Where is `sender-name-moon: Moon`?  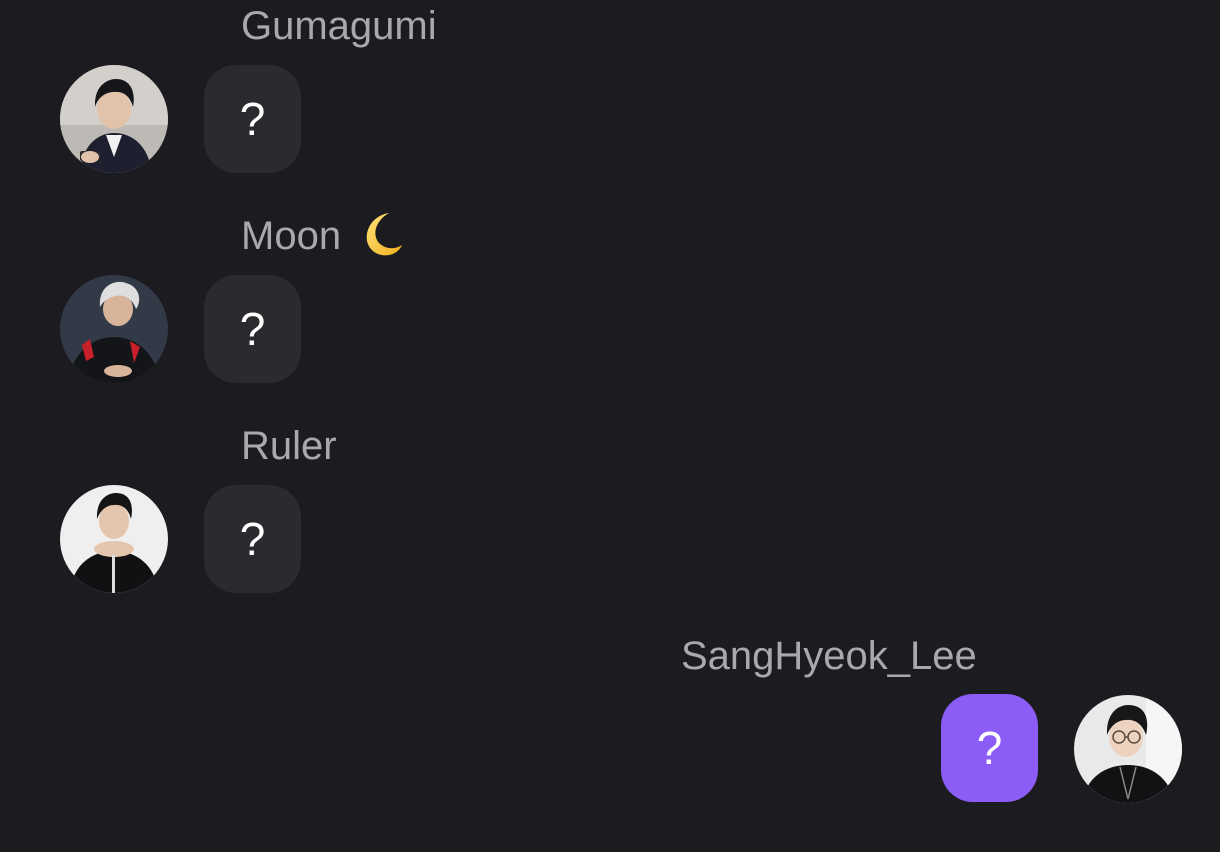
sender-name-moon: Moon is located at coordinates (323, 236).